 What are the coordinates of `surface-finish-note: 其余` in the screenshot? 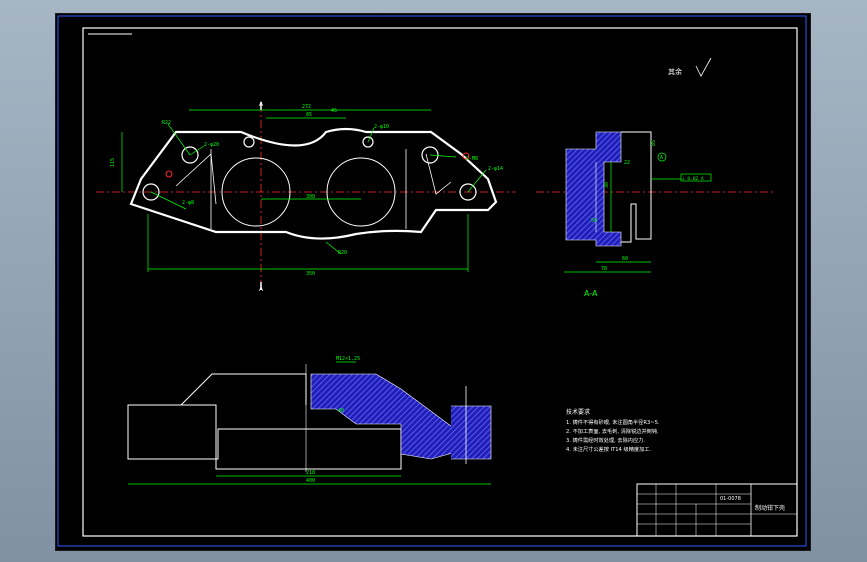 It's located at (675, 71).